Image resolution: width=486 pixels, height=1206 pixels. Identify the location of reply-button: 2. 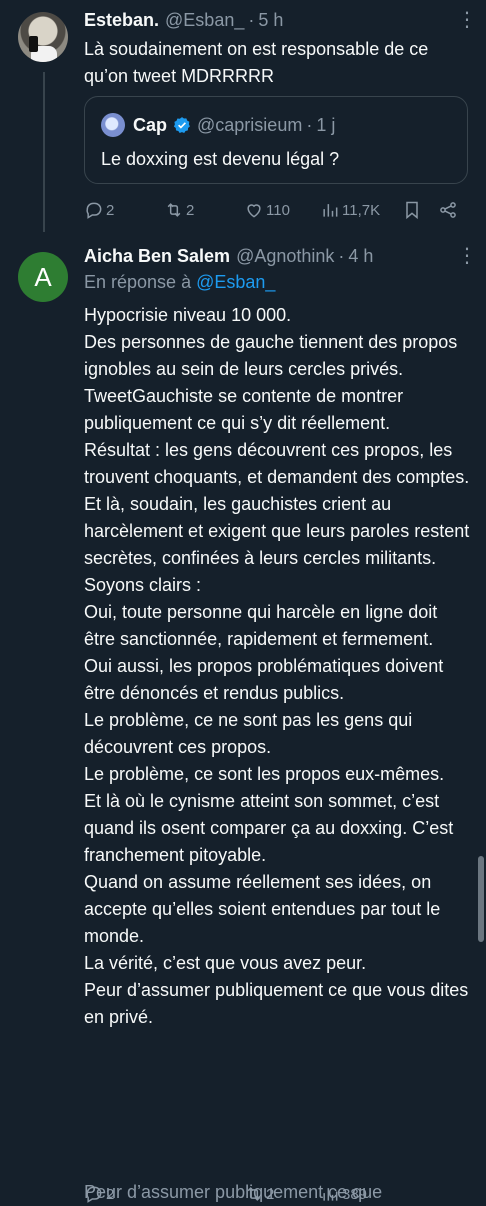
(99, 210).